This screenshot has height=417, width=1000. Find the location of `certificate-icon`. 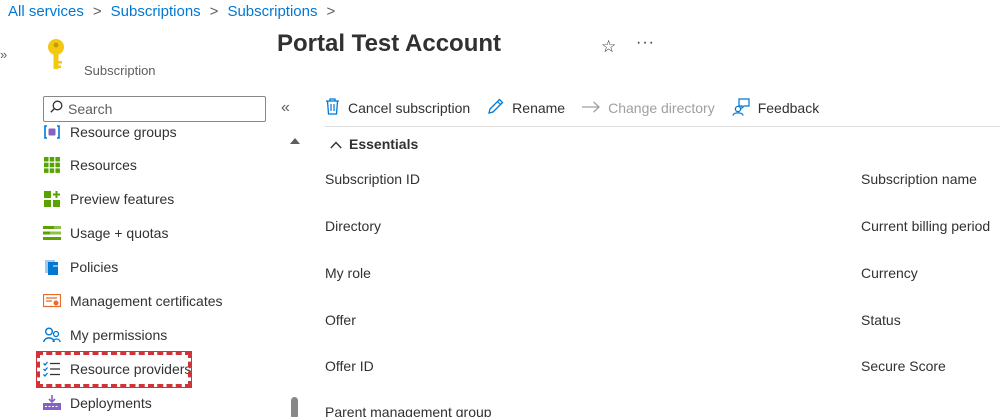

certificate-icon is located at coordinates (52, 301).